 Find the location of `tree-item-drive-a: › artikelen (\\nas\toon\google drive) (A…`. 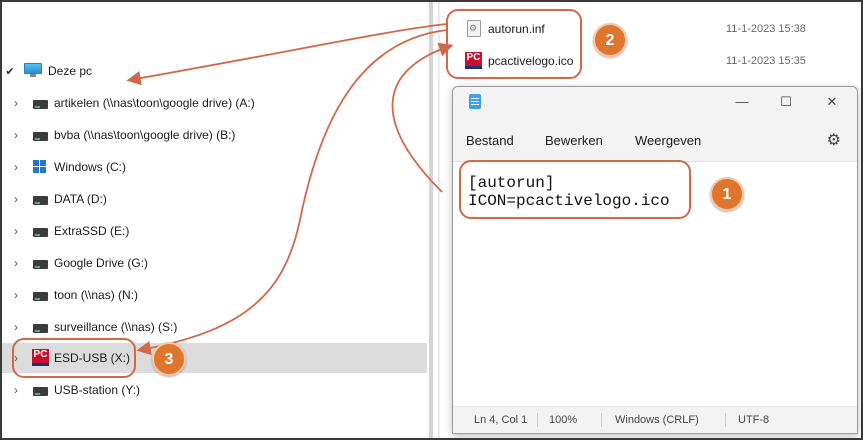

tree-item-drive-a: › artikelen (\\nas\toon\google drive) (A… is located at coordinates (214, 103).